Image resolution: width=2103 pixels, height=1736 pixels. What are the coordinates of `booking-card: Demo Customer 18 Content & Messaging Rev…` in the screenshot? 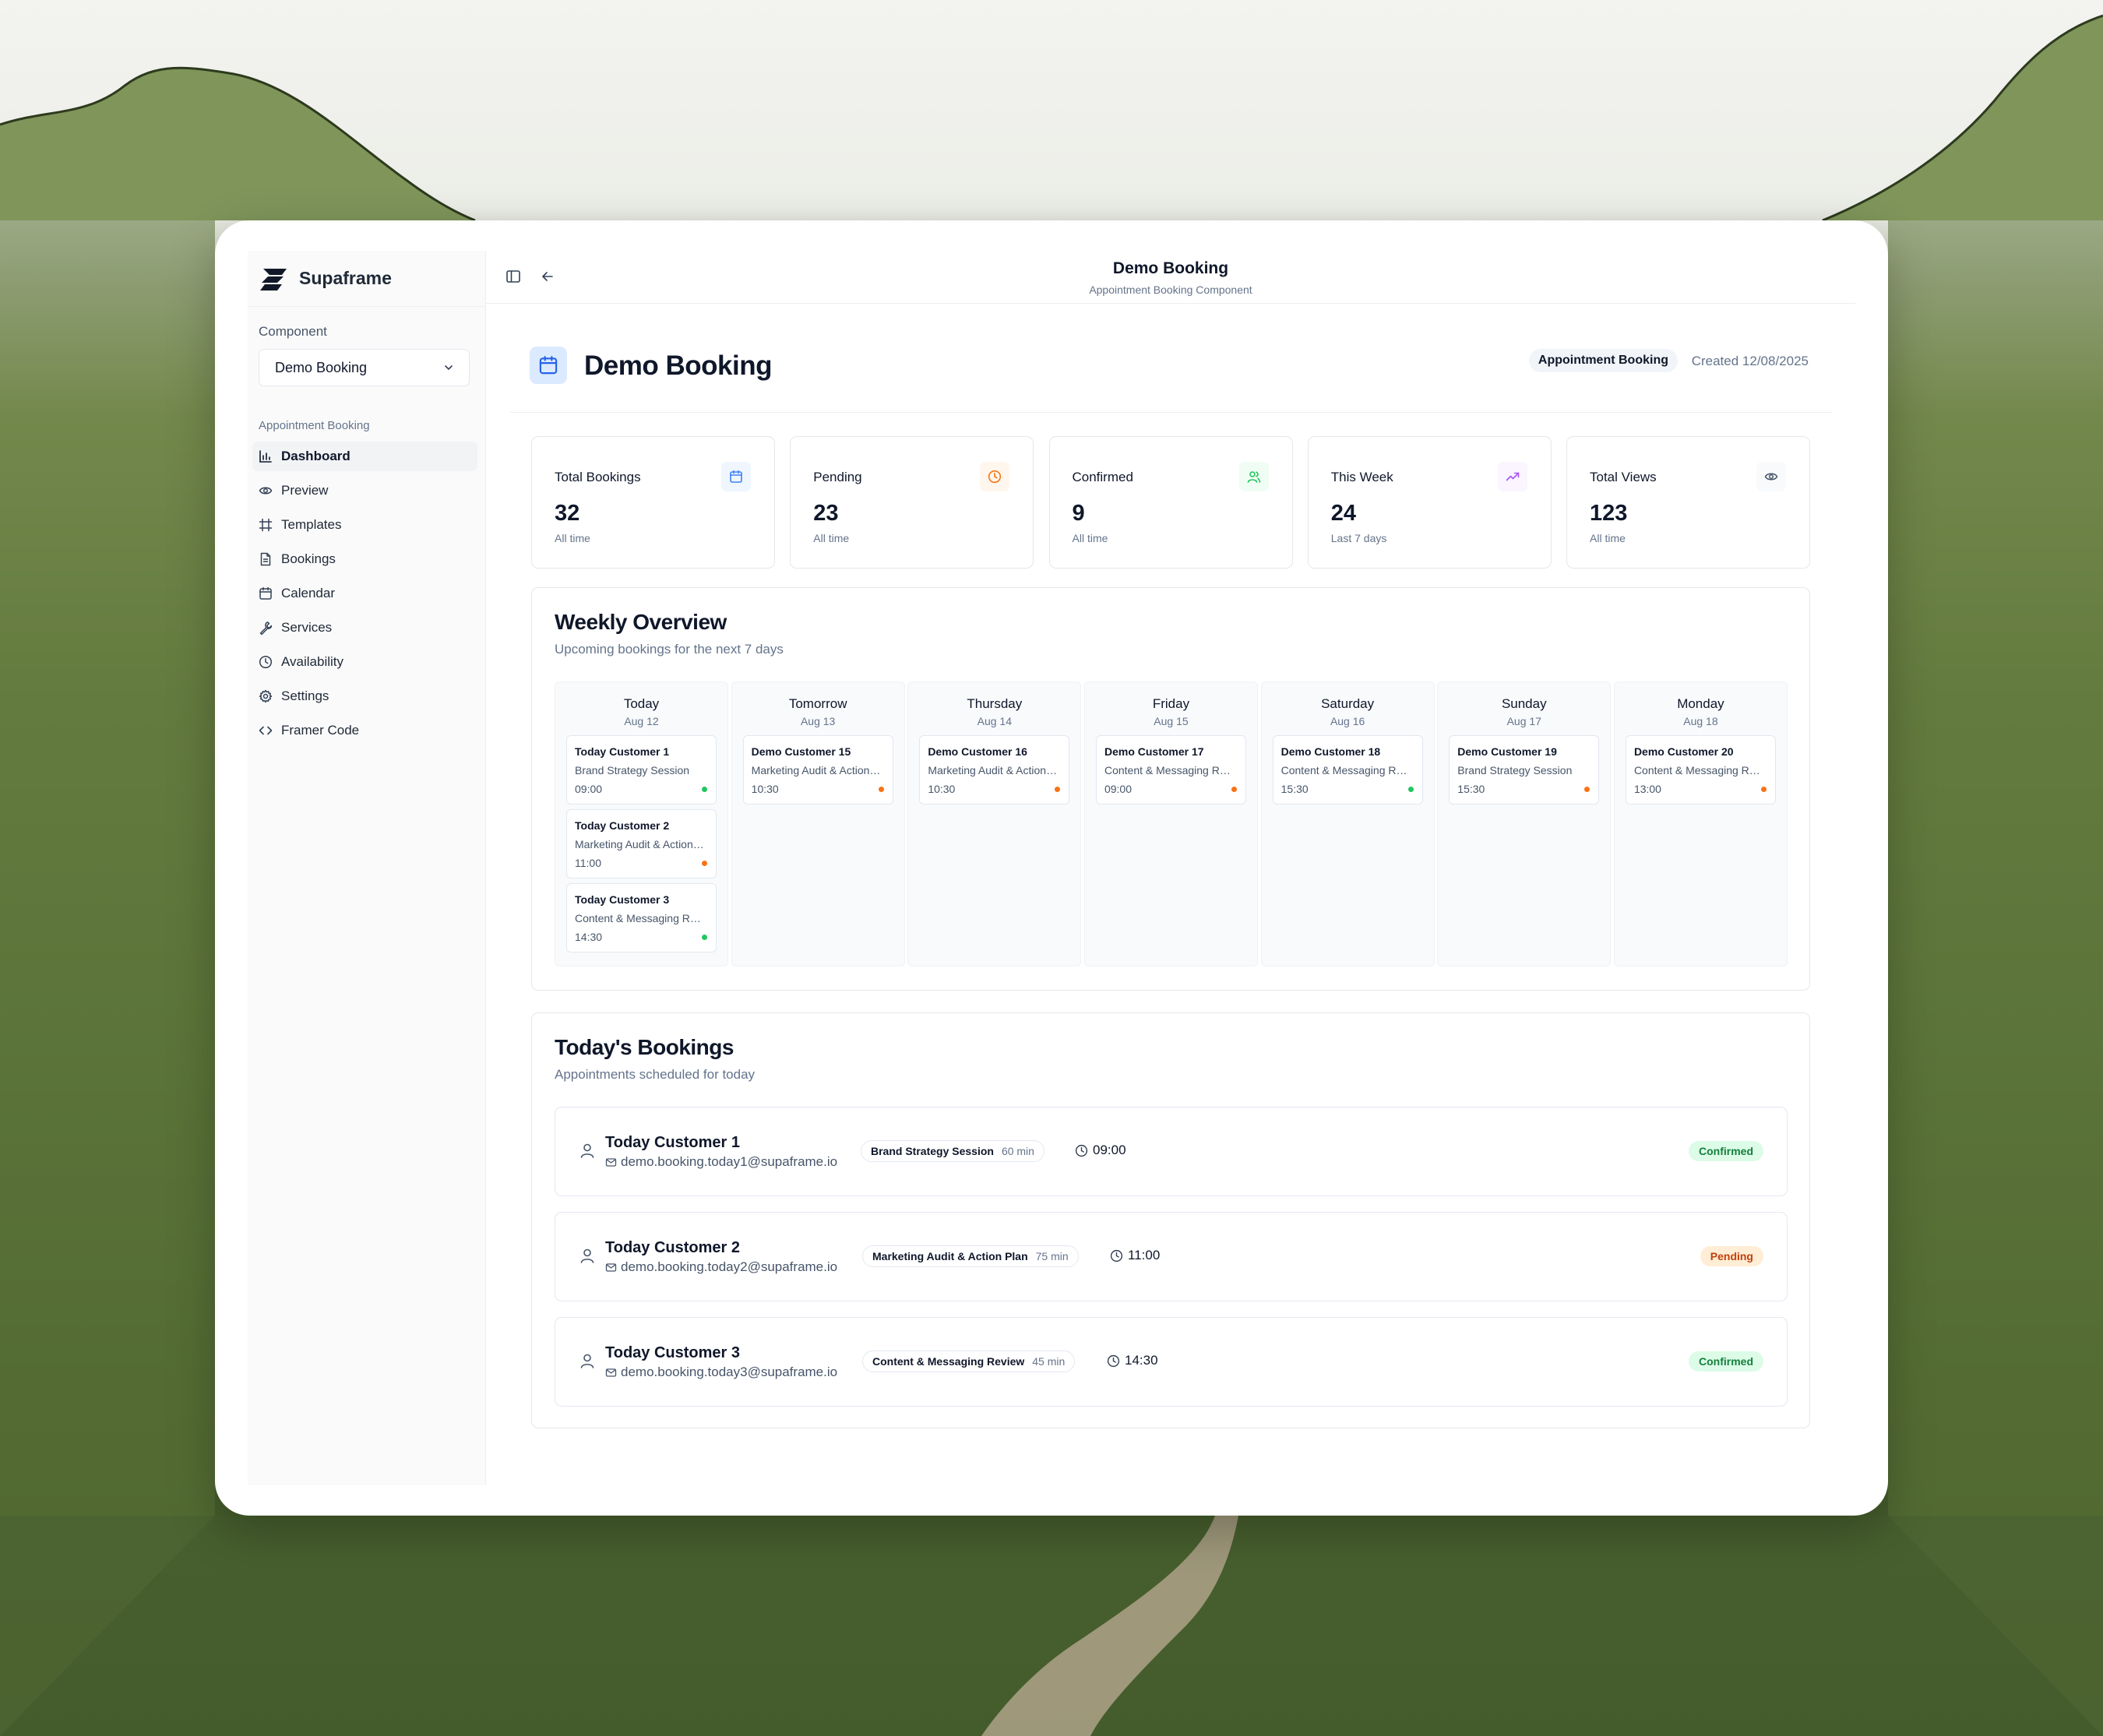 It's located at (1347, 770).